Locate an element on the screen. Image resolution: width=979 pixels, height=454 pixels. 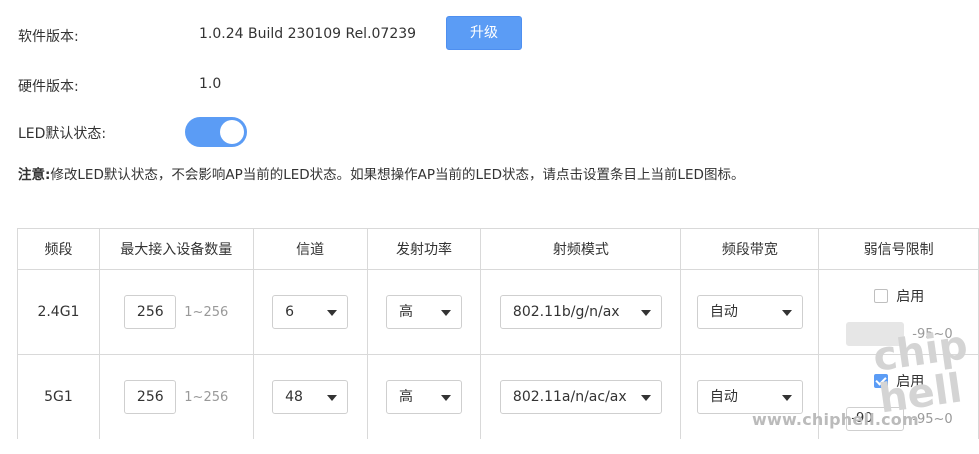
chiphell-watermark-logo: chiphell is located at coordinates (920, 372).